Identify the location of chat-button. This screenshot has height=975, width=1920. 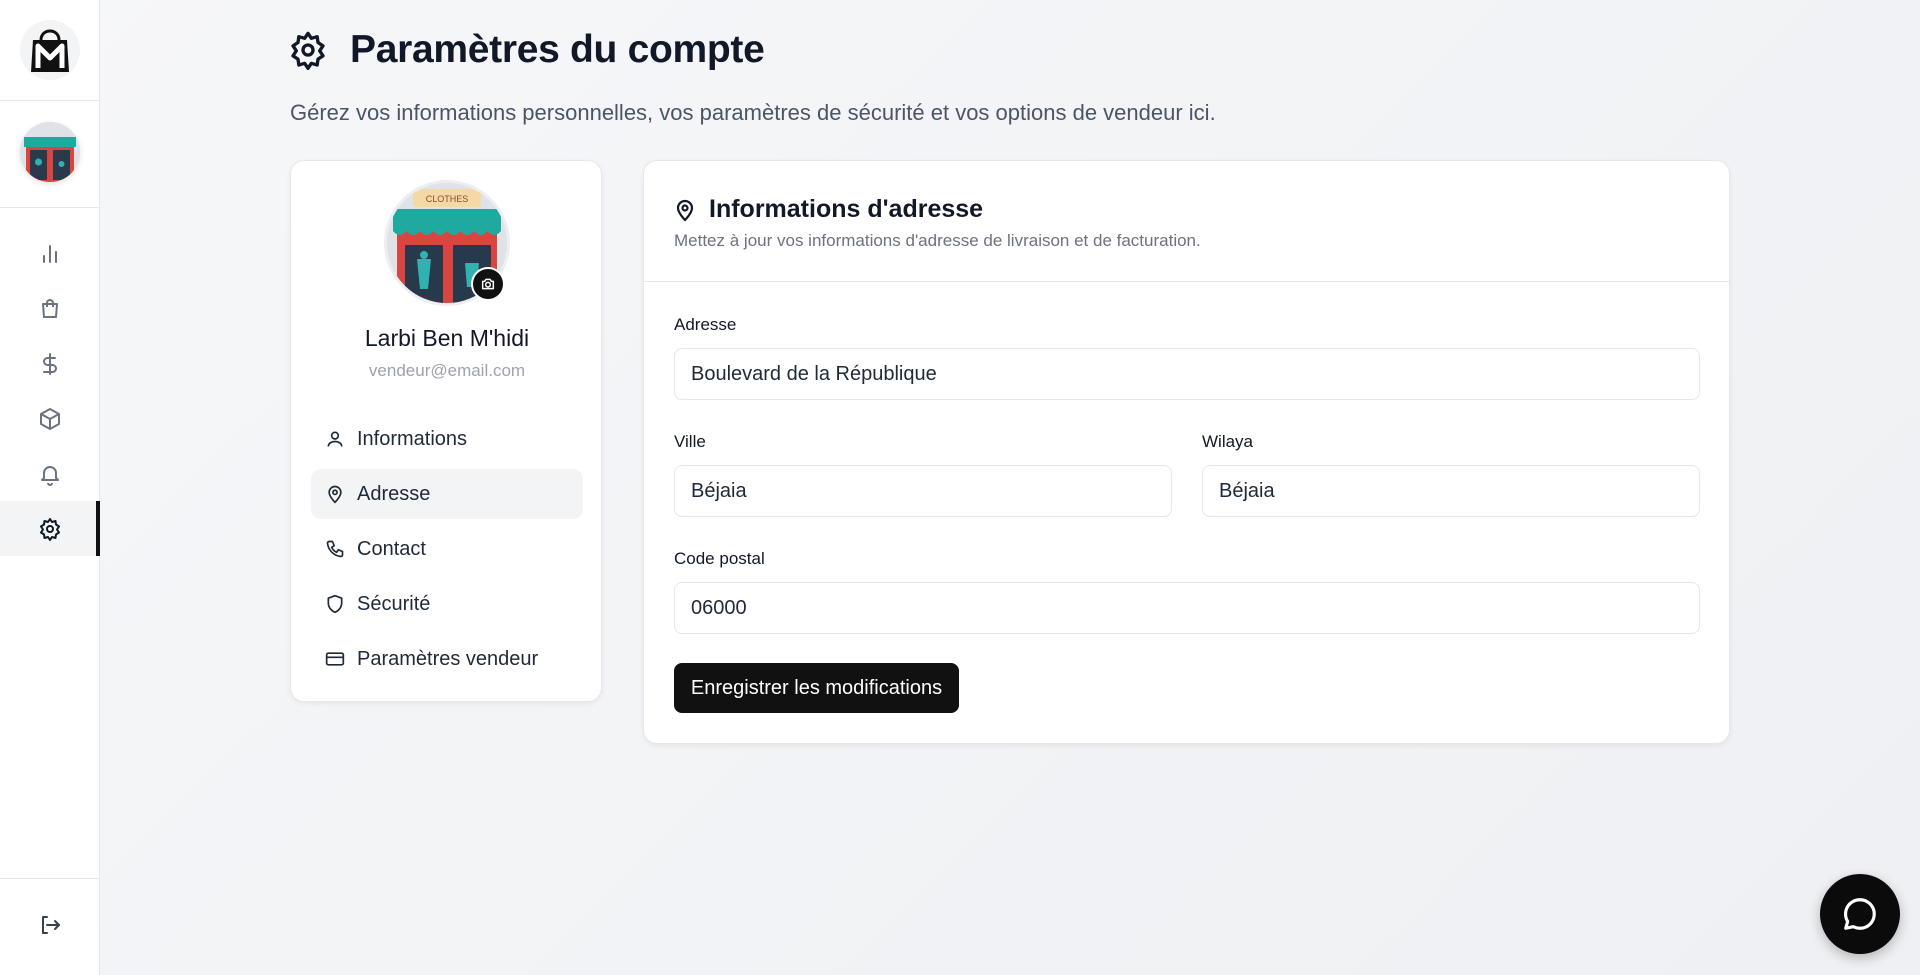
(1860, 914).